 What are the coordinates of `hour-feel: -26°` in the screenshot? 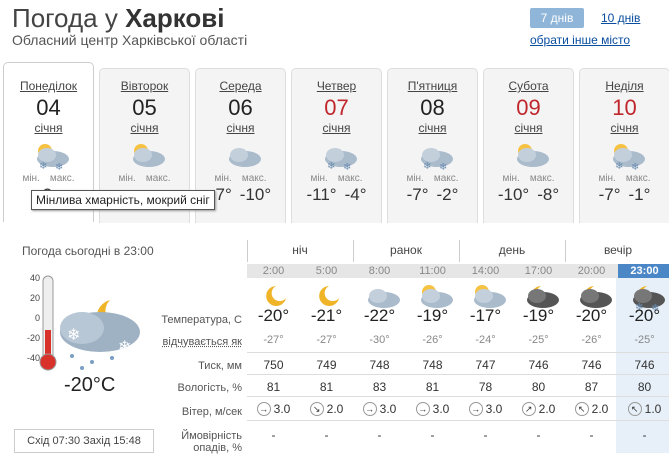 It's located at (591, 340).